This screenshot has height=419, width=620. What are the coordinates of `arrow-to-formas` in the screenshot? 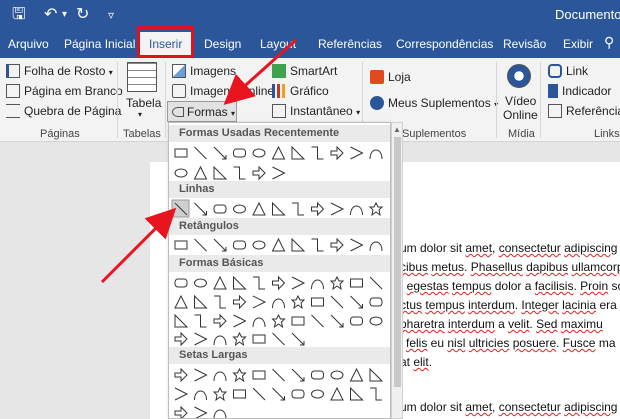 It's located at (260, 72).